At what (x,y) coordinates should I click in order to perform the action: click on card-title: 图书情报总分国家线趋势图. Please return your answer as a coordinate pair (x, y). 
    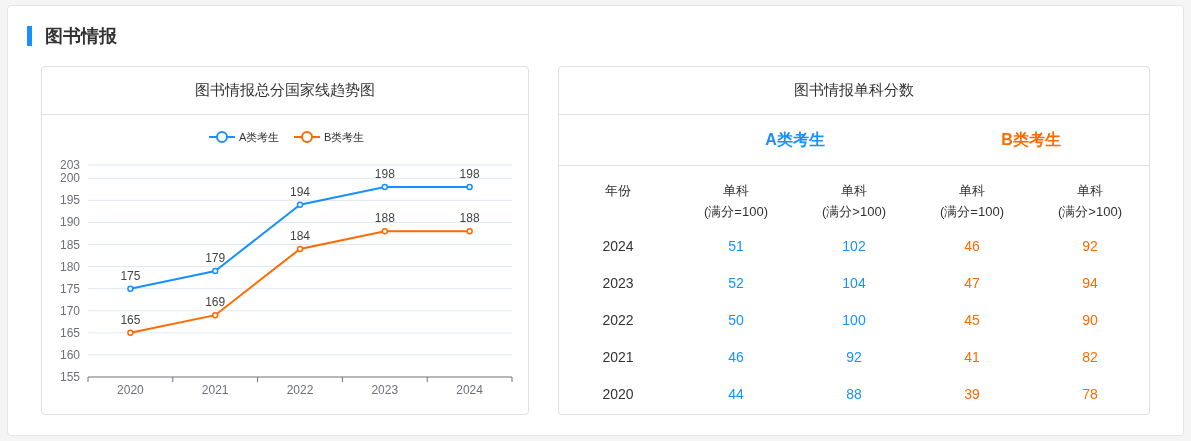
    Looking at the image, I should click on (285, 90).